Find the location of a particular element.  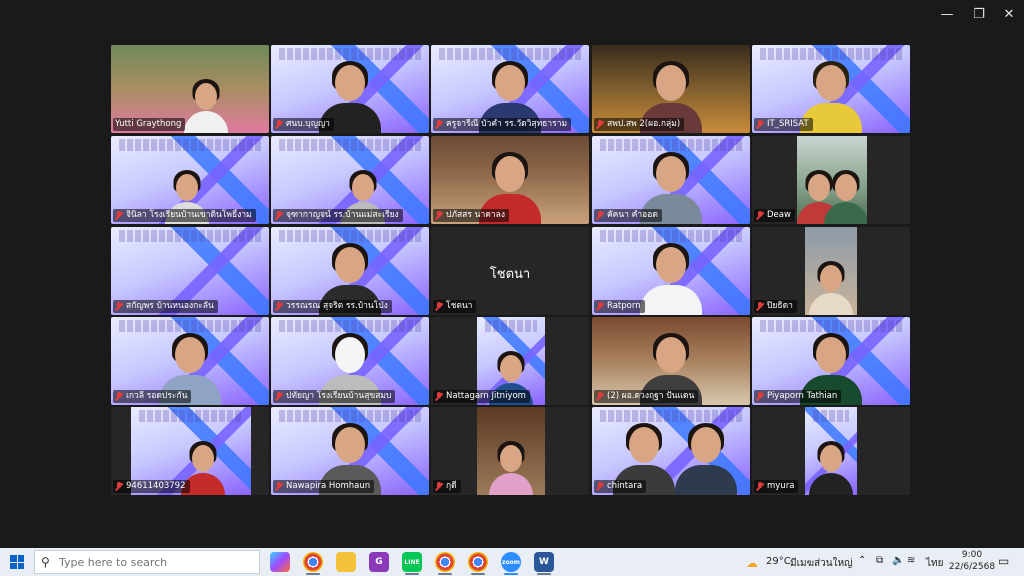

windows-logo-icon is located at coordinates (17, 562).